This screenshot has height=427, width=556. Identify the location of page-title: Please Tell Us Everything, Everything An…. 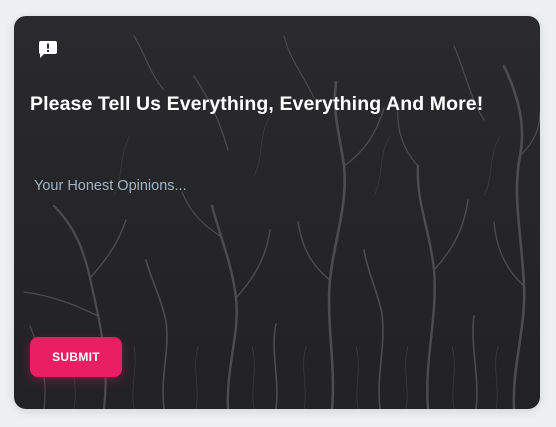
(257, 104).